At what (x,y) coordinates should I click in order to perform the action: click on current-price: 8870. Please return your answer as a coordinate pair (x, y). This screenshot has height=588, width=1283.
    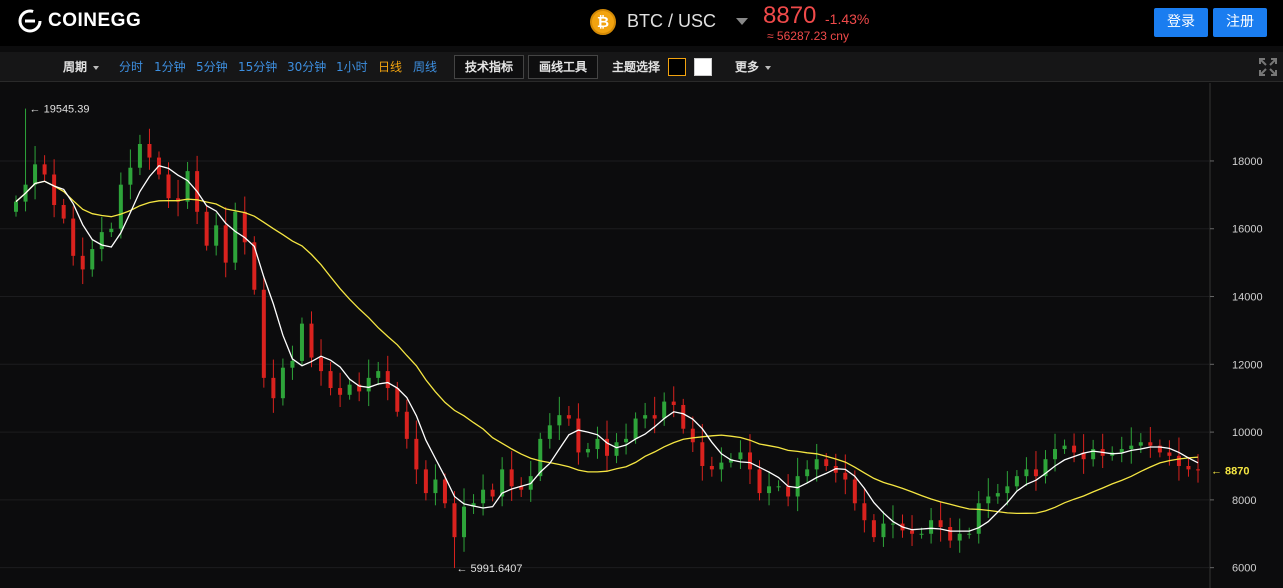
    Looking at the image, I should click on (790, 15).